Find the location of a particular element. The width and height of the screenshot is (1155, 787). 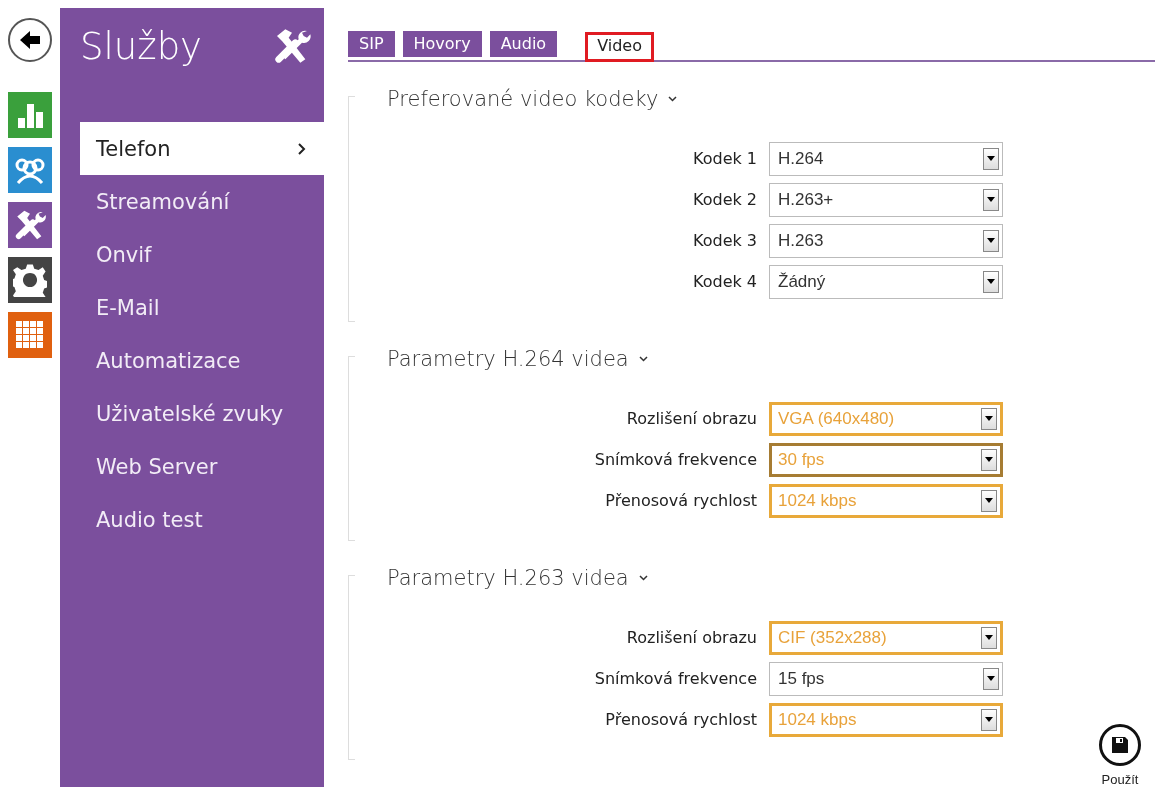

dropdown: H.263+ is located at coordinates (886, 199).